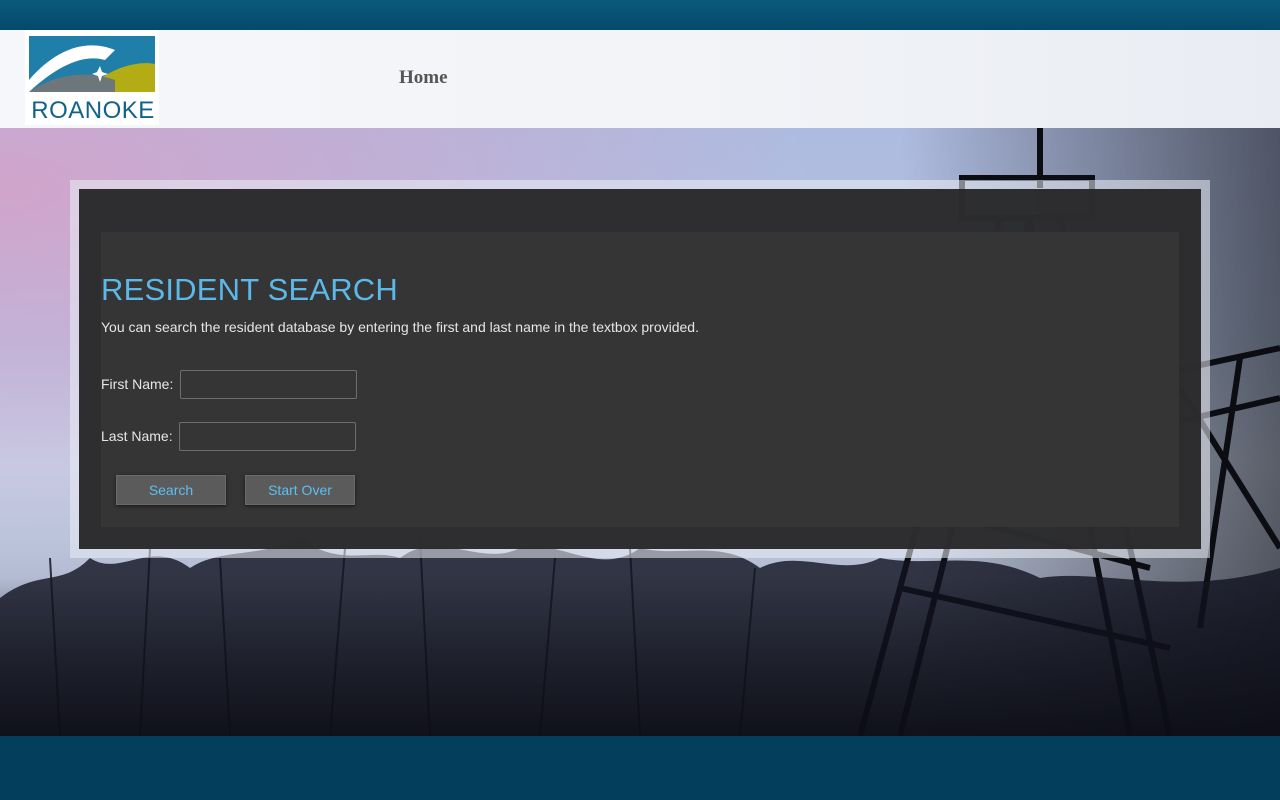  Describe the element at coordinates (92, 77) in the screenshot. I see `roanoke-logo: ROANOKE` at that location.